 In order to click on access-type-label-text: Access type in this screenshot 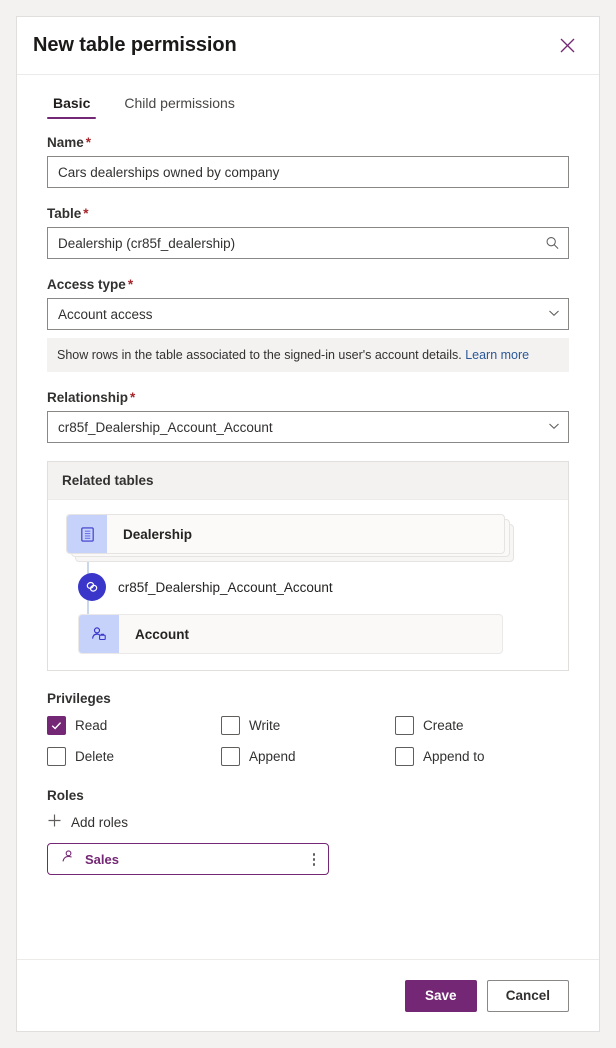, I will do `click(86, 284)`.